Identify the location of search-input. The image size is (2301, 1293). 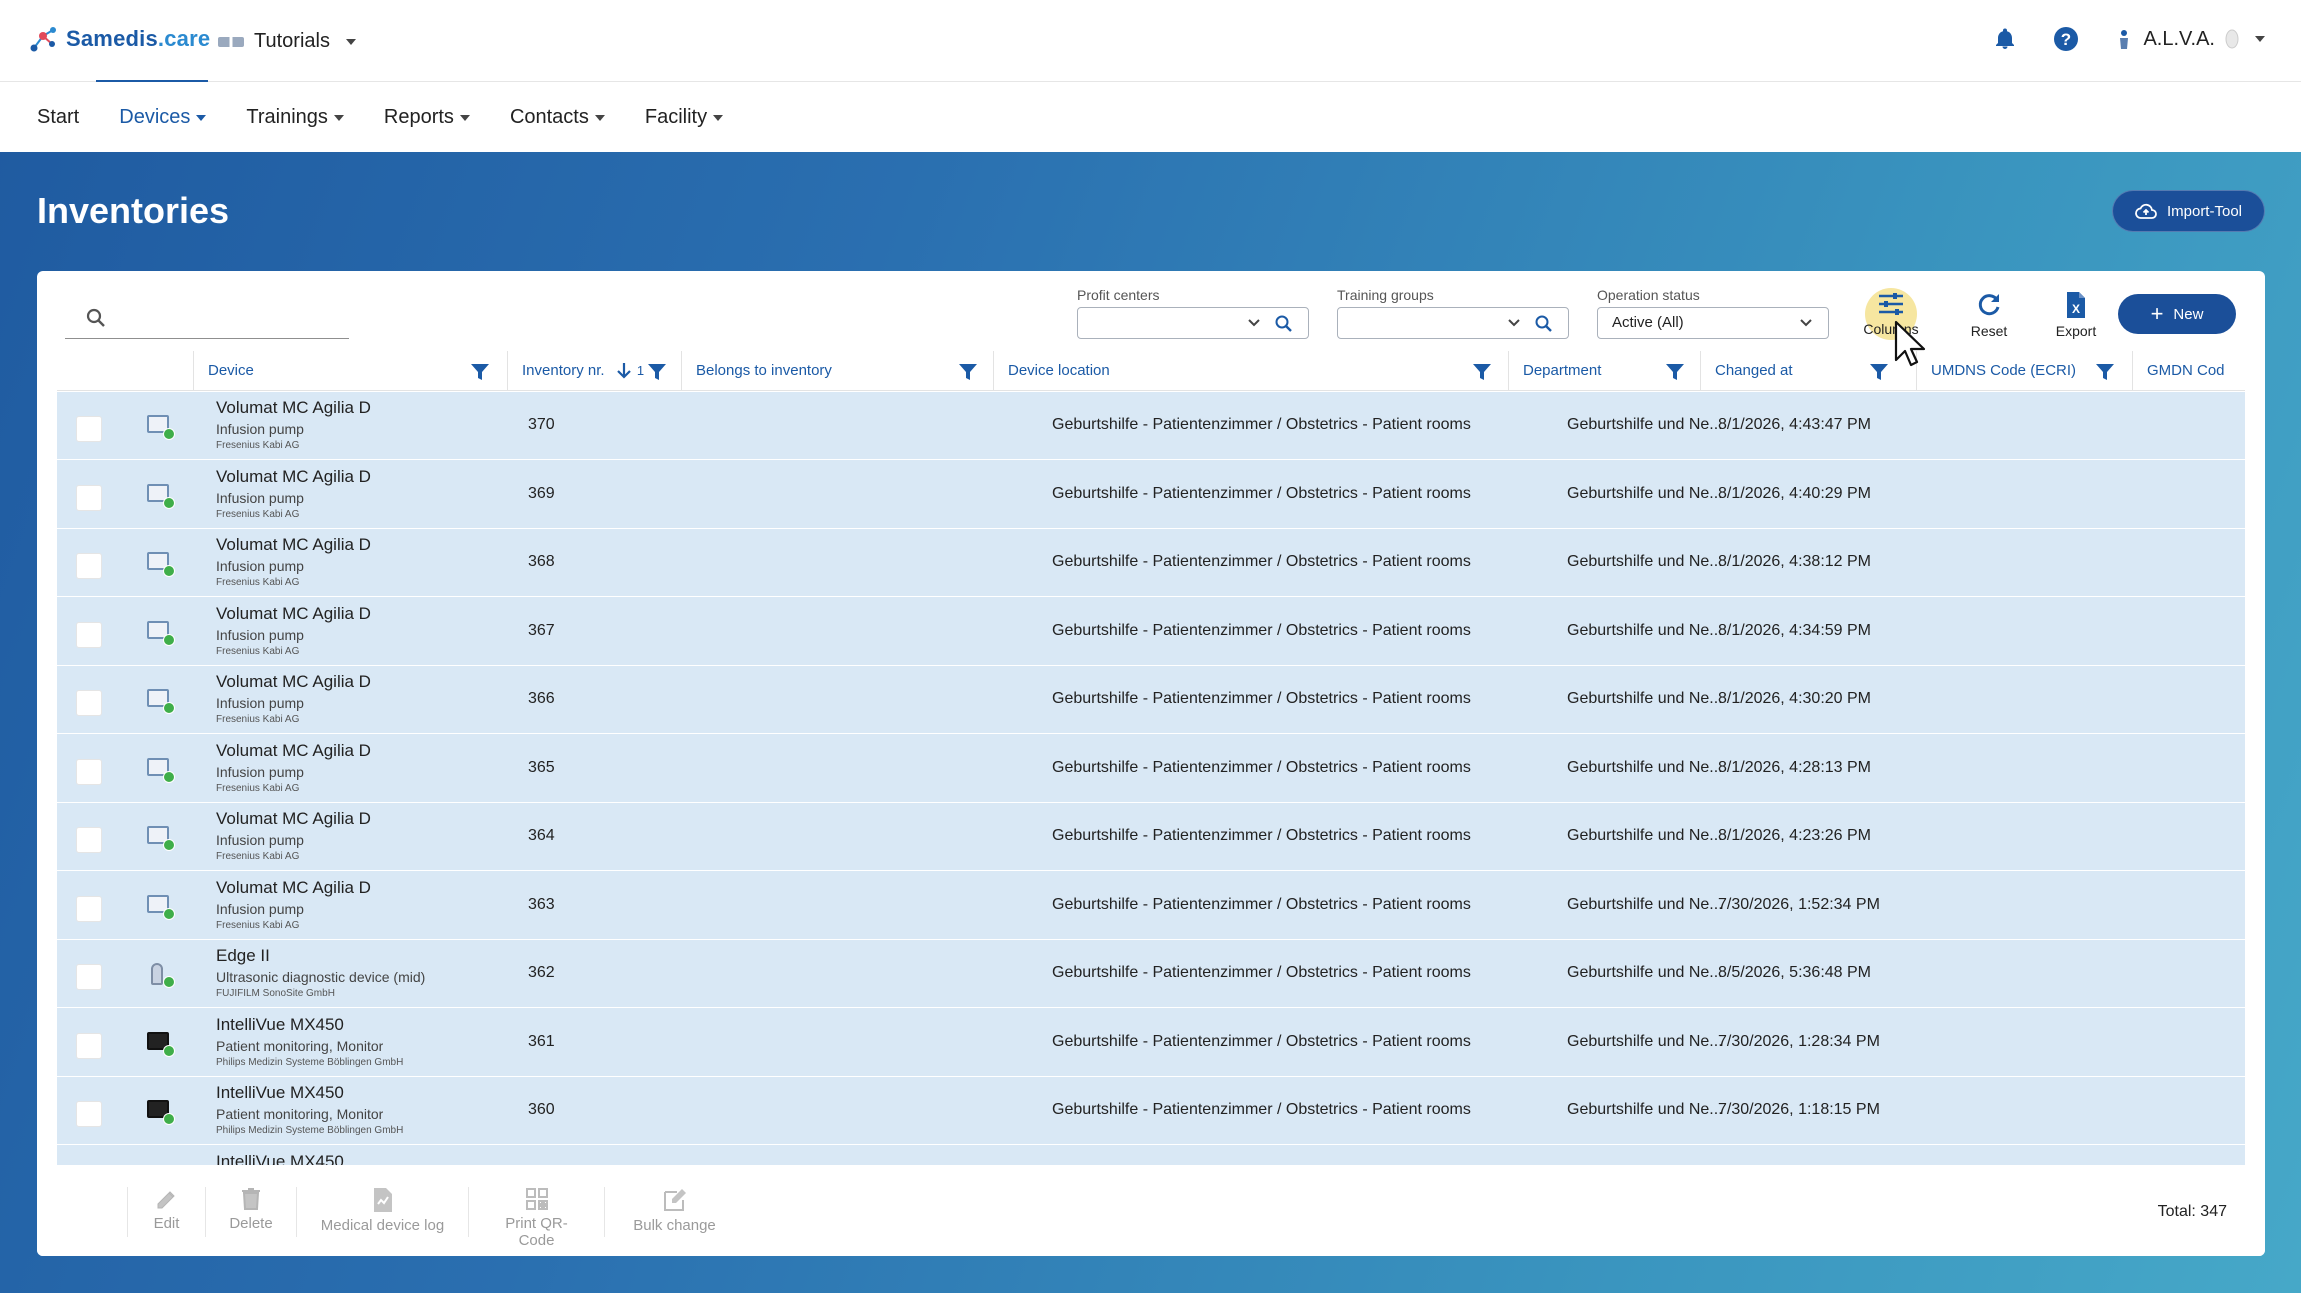
(207, 320).